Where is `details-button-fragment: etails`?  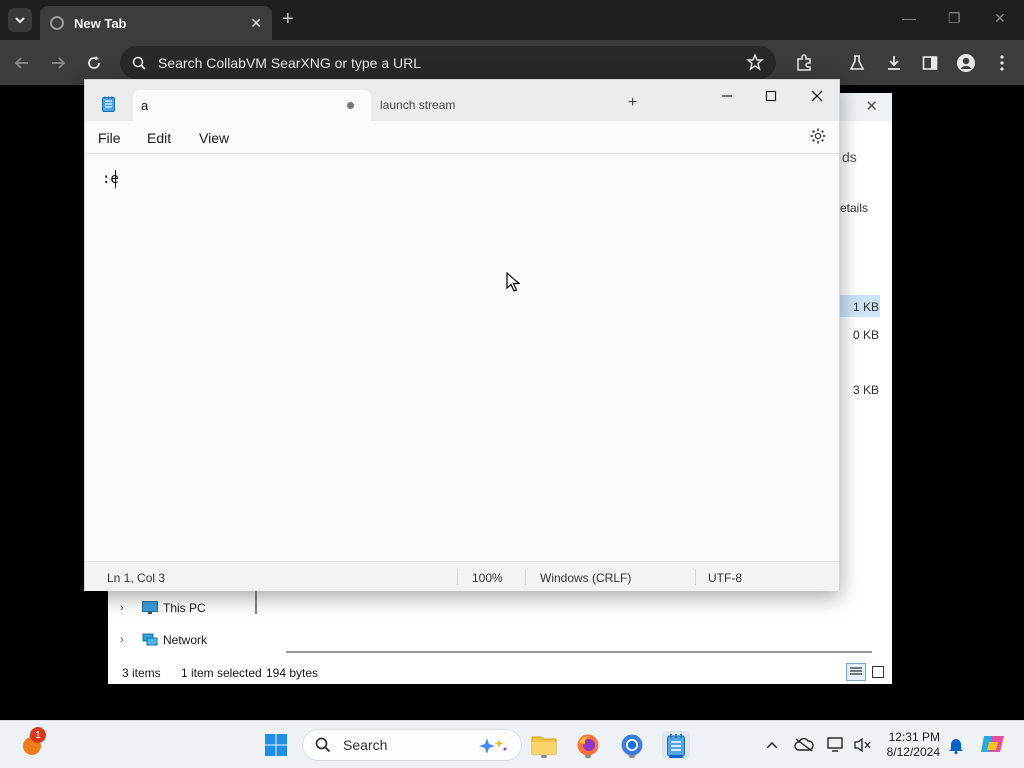 details-button-fragment: etails is located at coordinates (854, 208).